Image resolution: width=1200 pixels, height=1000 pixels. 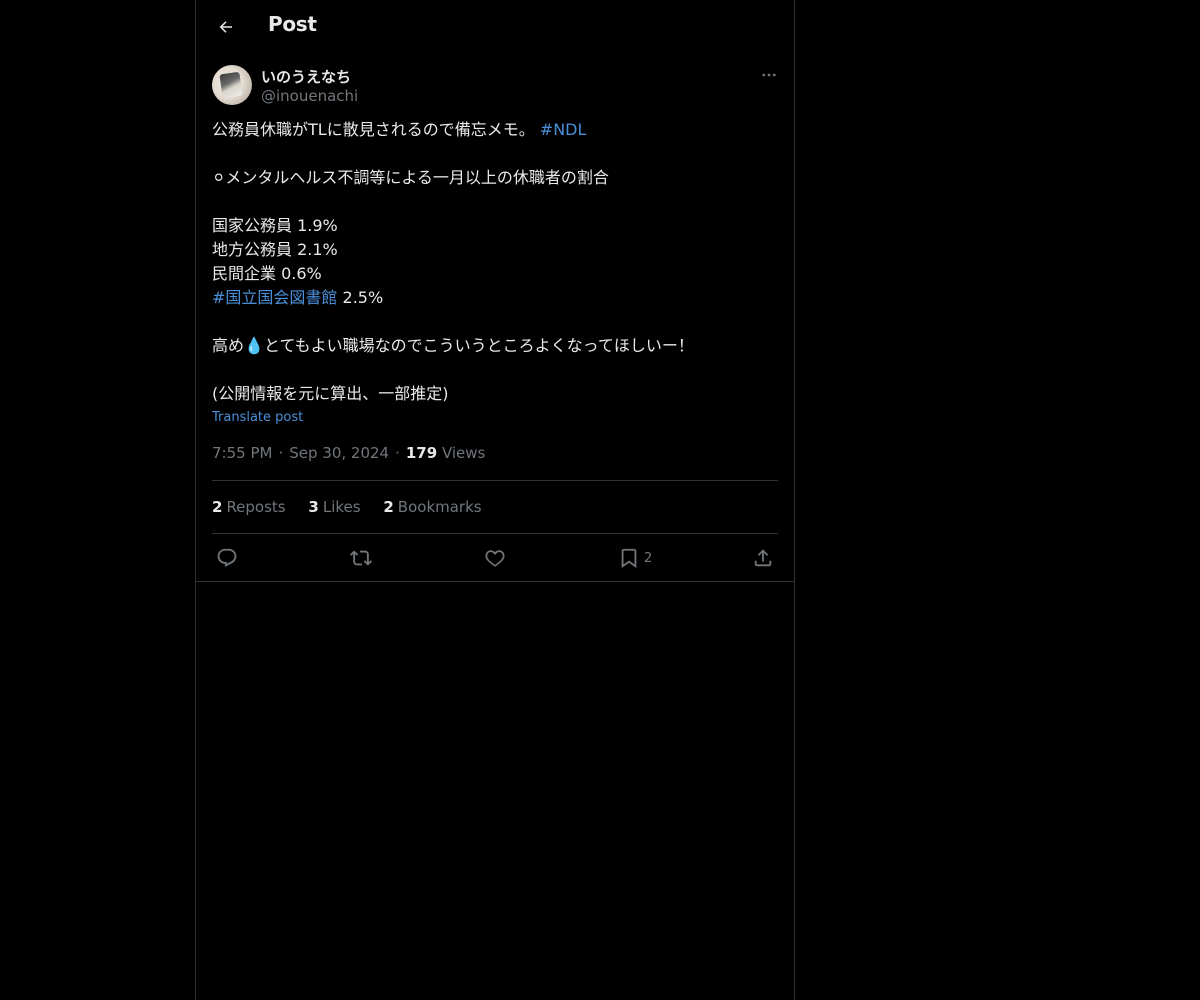 I want to click on post-line: 高め💧とてもよい職場なのでこういうところよくなってほしいー！, so click(x=495, y=346).